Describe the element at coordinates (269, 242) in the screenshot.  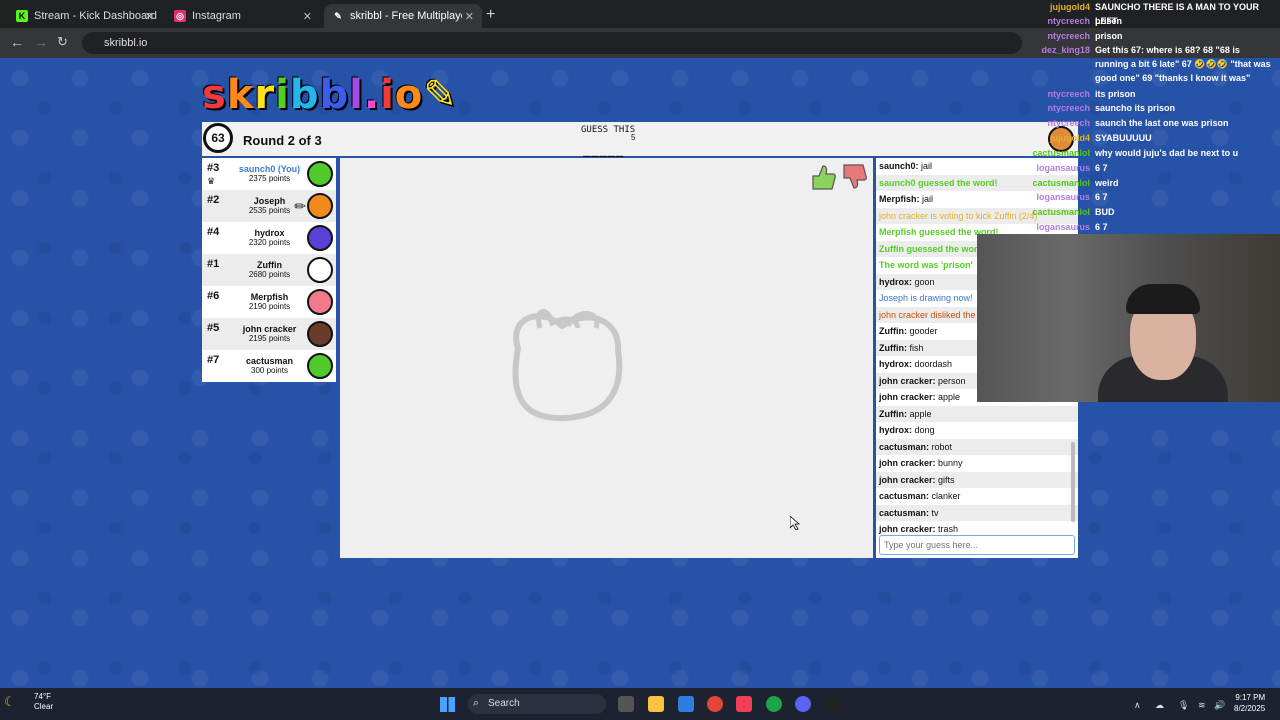
I see `player-points: 2320 points` at that location.